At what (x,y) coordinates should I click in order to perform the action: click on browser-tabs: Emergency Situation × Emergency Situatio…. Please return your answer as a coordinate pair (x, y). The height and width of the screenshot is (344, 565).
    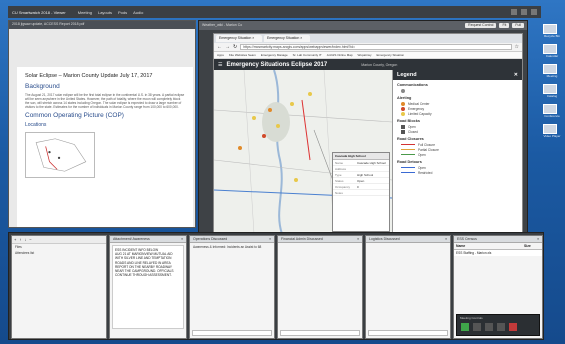
    Looking at the image, I should click on (368, 38).